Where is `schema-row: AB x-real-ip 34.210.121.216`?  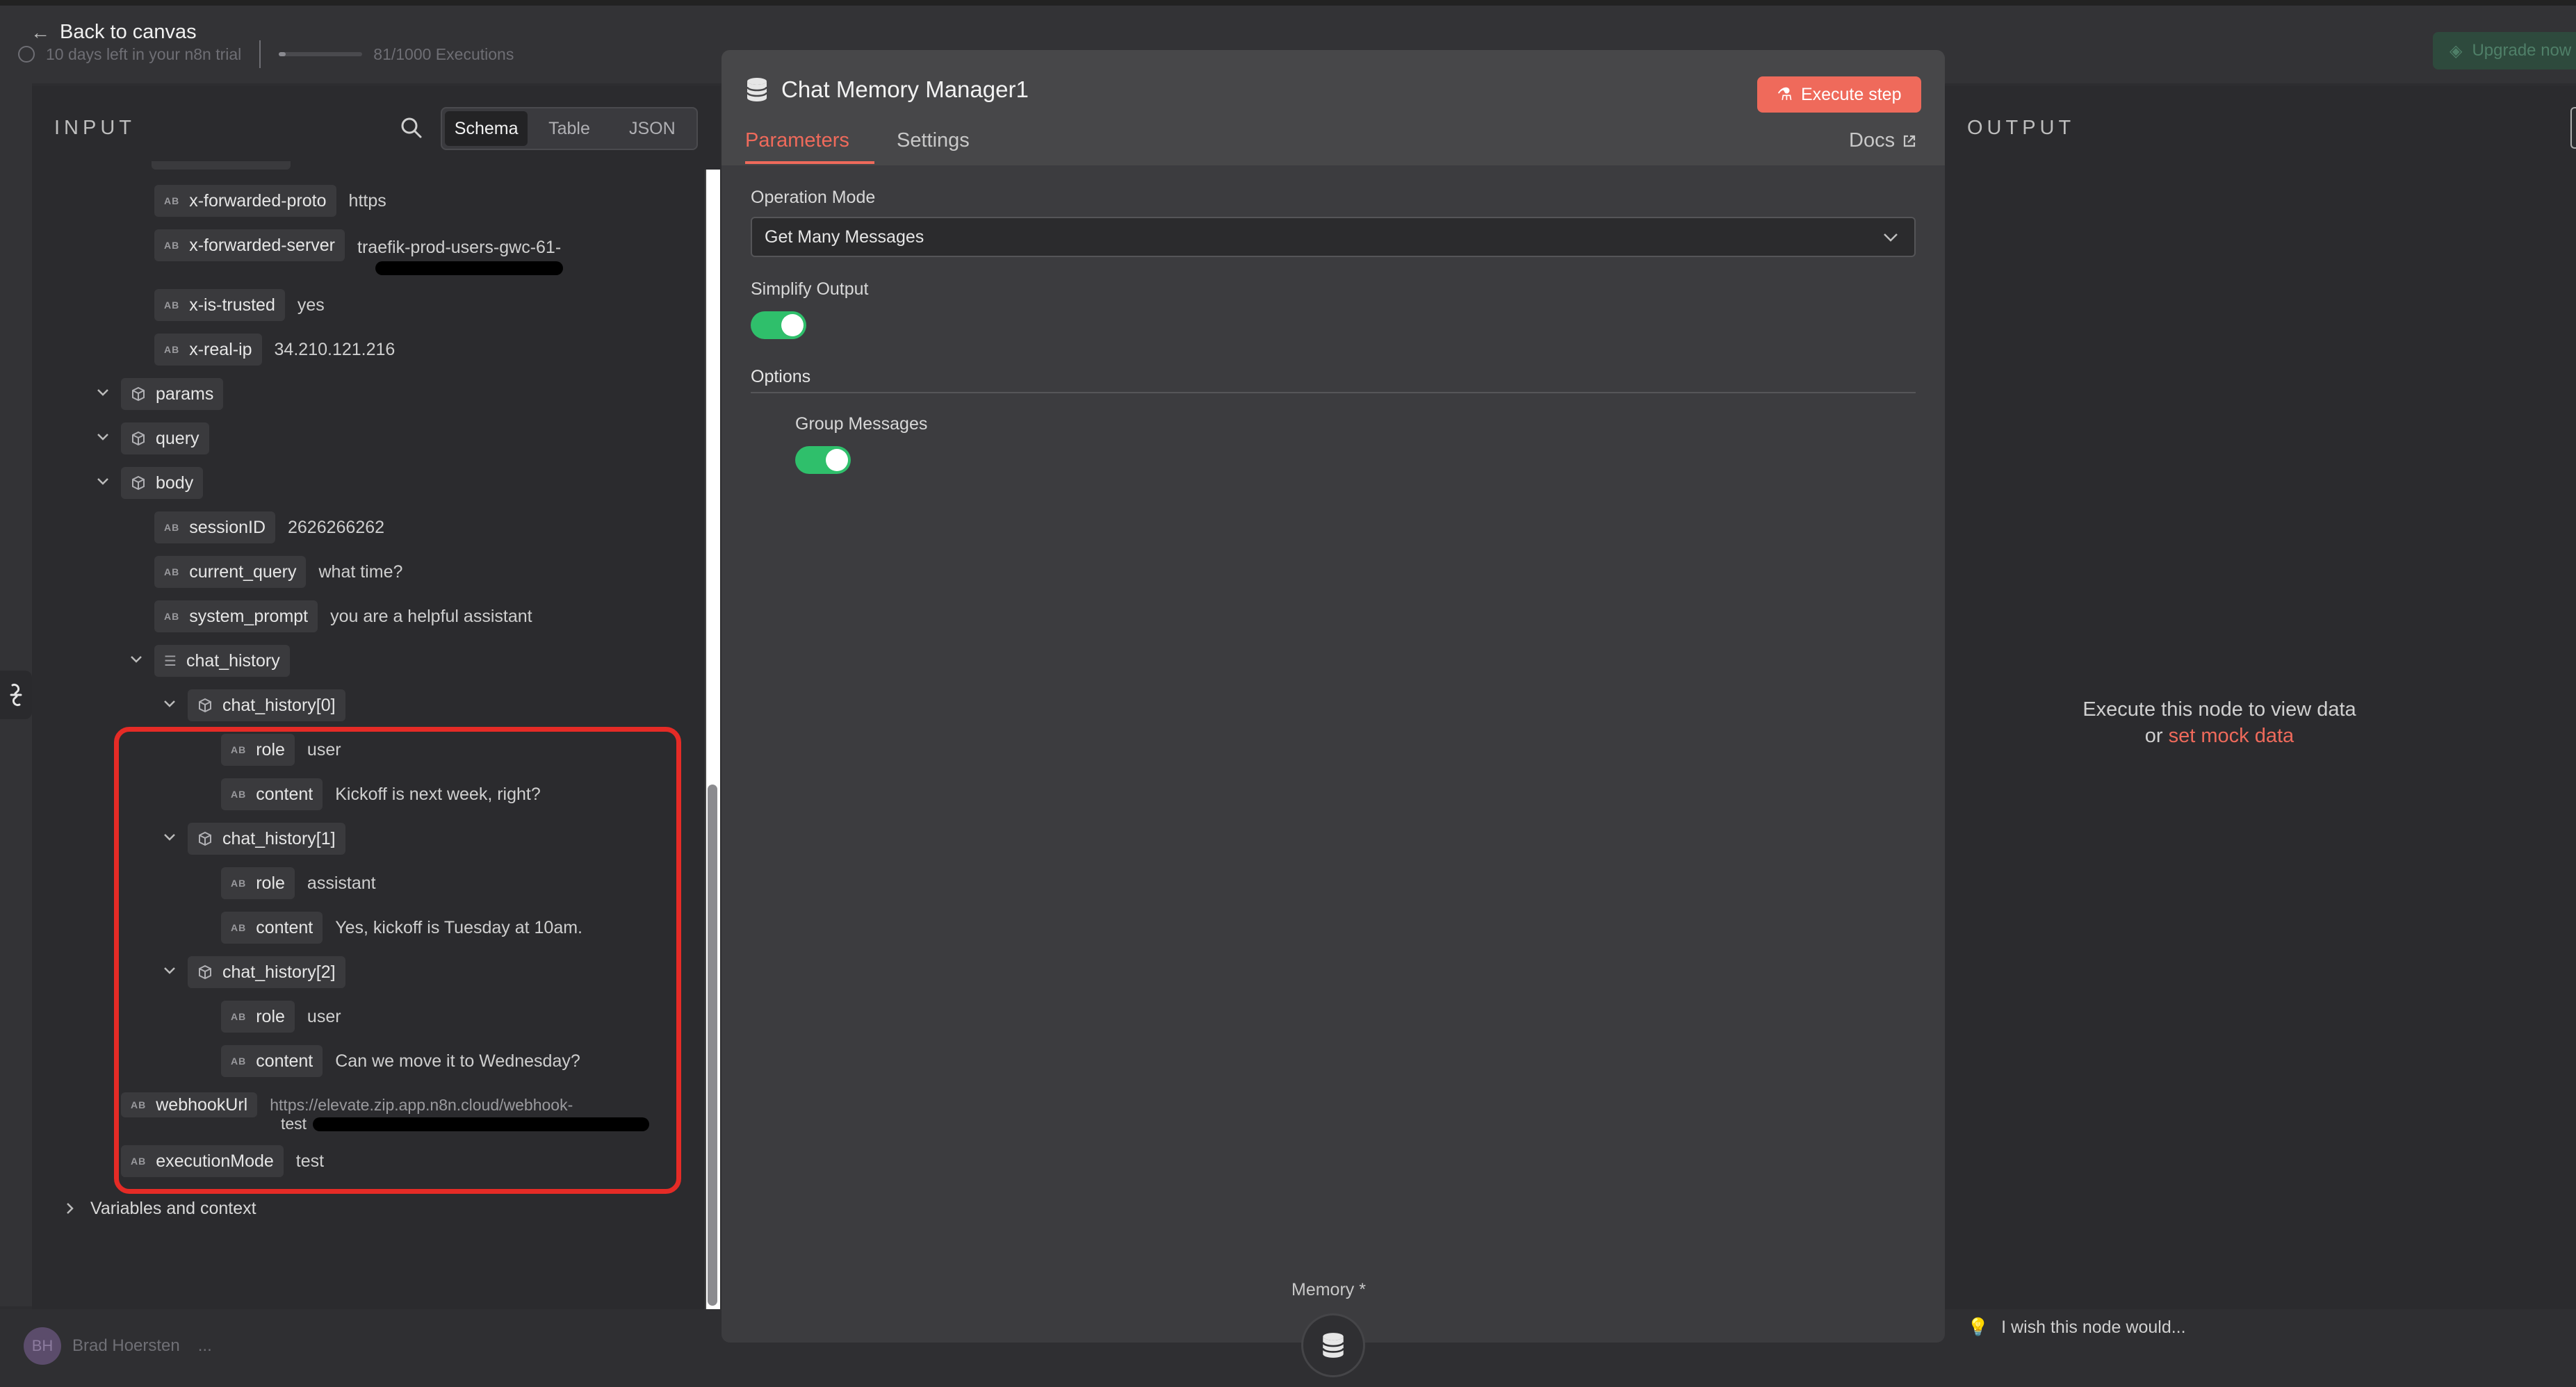
schema-row: AB x-real-ip 34.210.121.216 is located at coordinates (274, 350).